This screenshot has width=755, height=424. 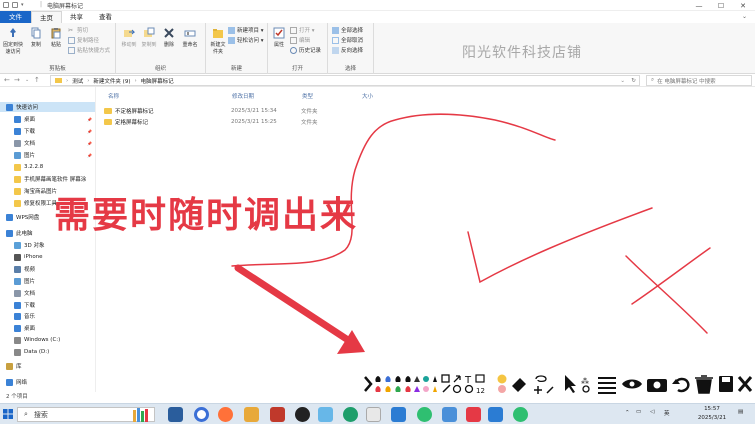 I want to click on breadcrumb-item-test: 测试, so click(x=77, y=81).